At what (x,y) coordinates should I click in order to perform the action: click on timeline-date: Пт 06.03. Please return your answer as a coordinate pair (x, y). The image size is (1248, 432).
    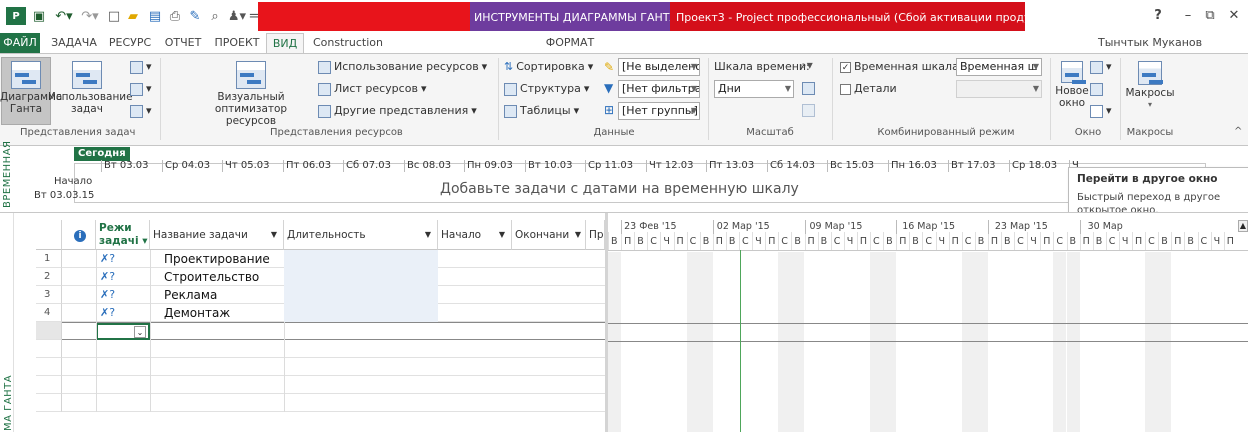
    Looking at the image, I should click on (309, 165).